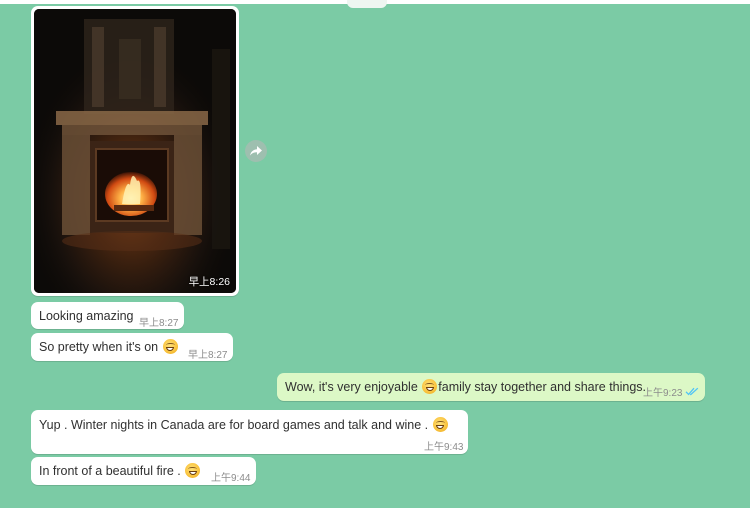 The image size is (750, 524). Describe the element at coordinates (367, 4) in the screenshot. I see `top-tab` at that location.